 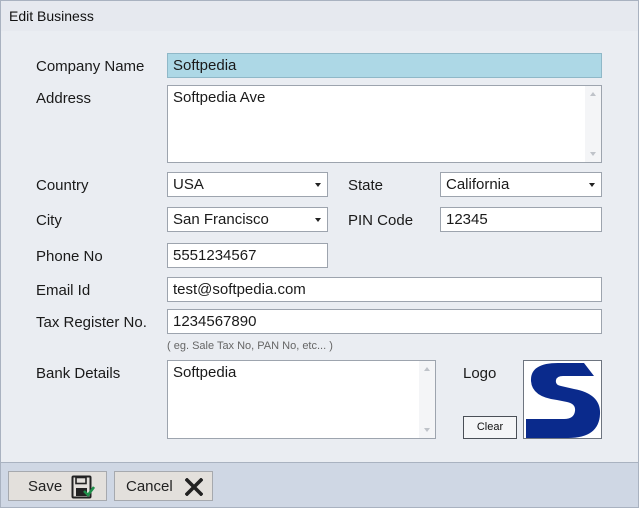 I want to click on country-select: USA, so click(x=247, y=184).